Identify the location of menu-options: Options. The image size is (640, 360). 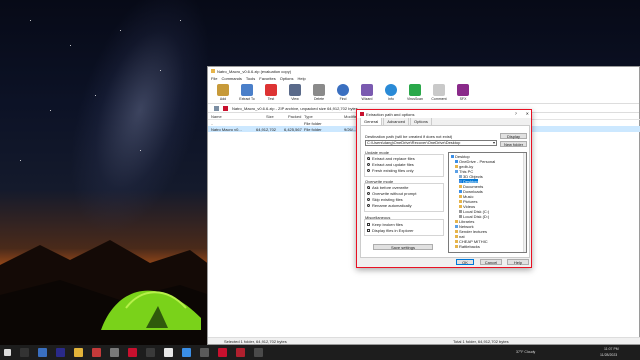
(287, 78).